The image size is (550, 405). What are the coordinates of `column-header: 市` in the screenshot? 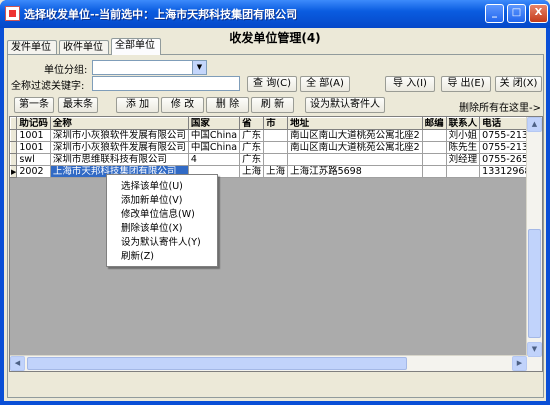 It's located at (276, 123).